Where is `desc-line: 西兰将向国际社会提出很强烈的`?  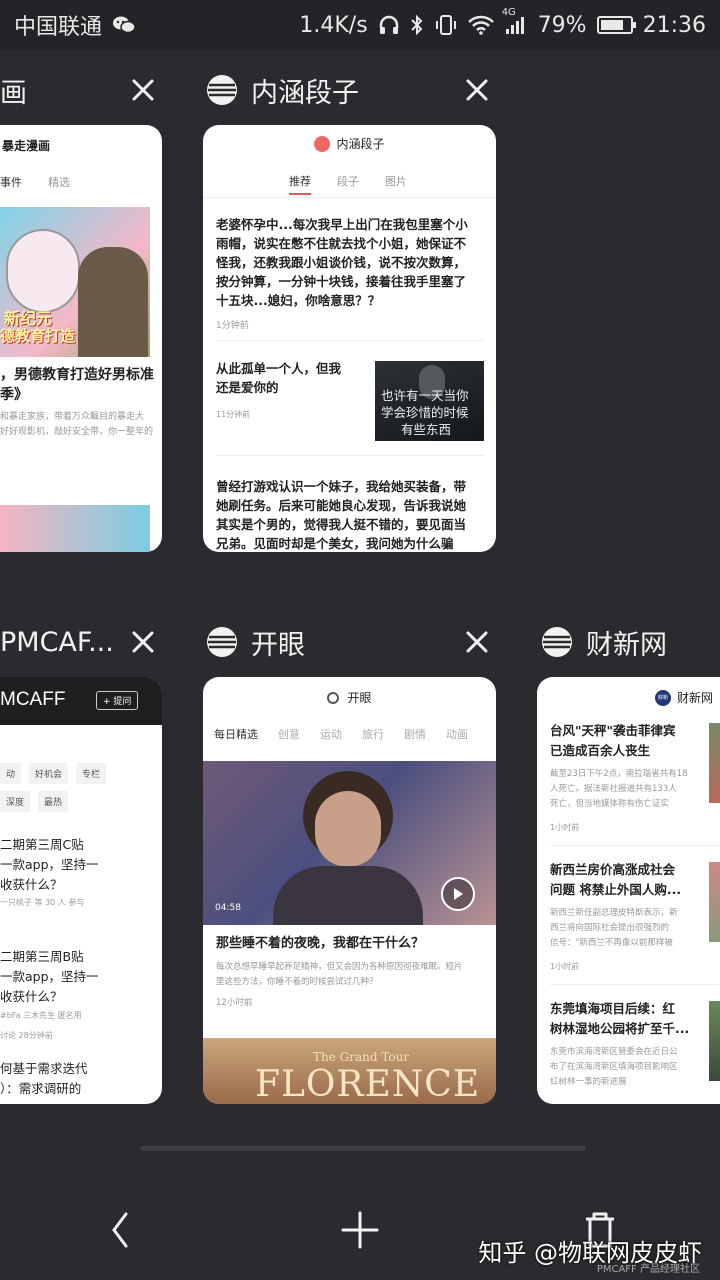
desc-line: 西兰将向国际社会提出很强烈的 is located at coordinates (610, 928).